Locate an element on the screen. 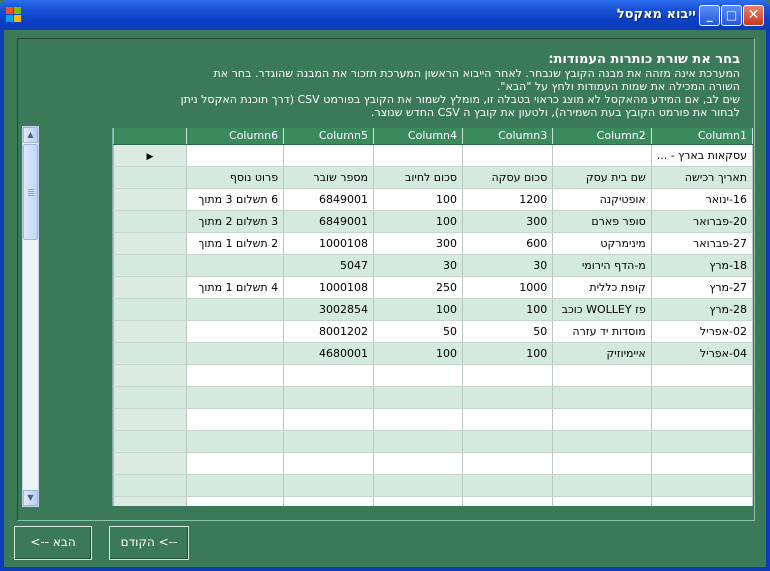 This screenshot has width=770, height=571. grid-cell: 16-ינואר is located at coordinates (702, 199).